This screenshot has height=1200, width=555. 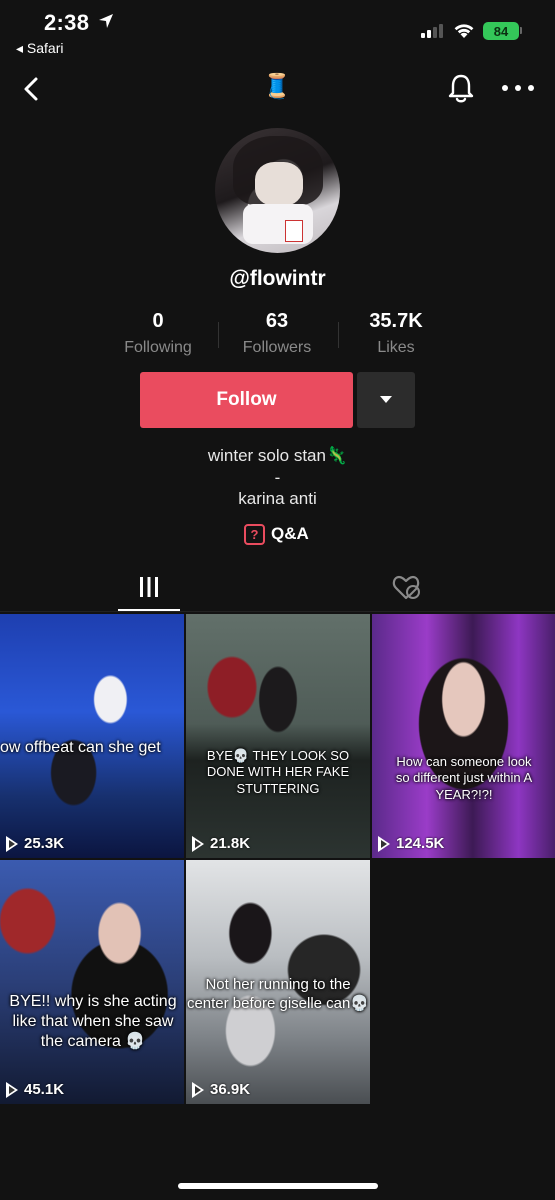 I want to click on stat-followers: 63 Followers, so click(x=277, y=333).